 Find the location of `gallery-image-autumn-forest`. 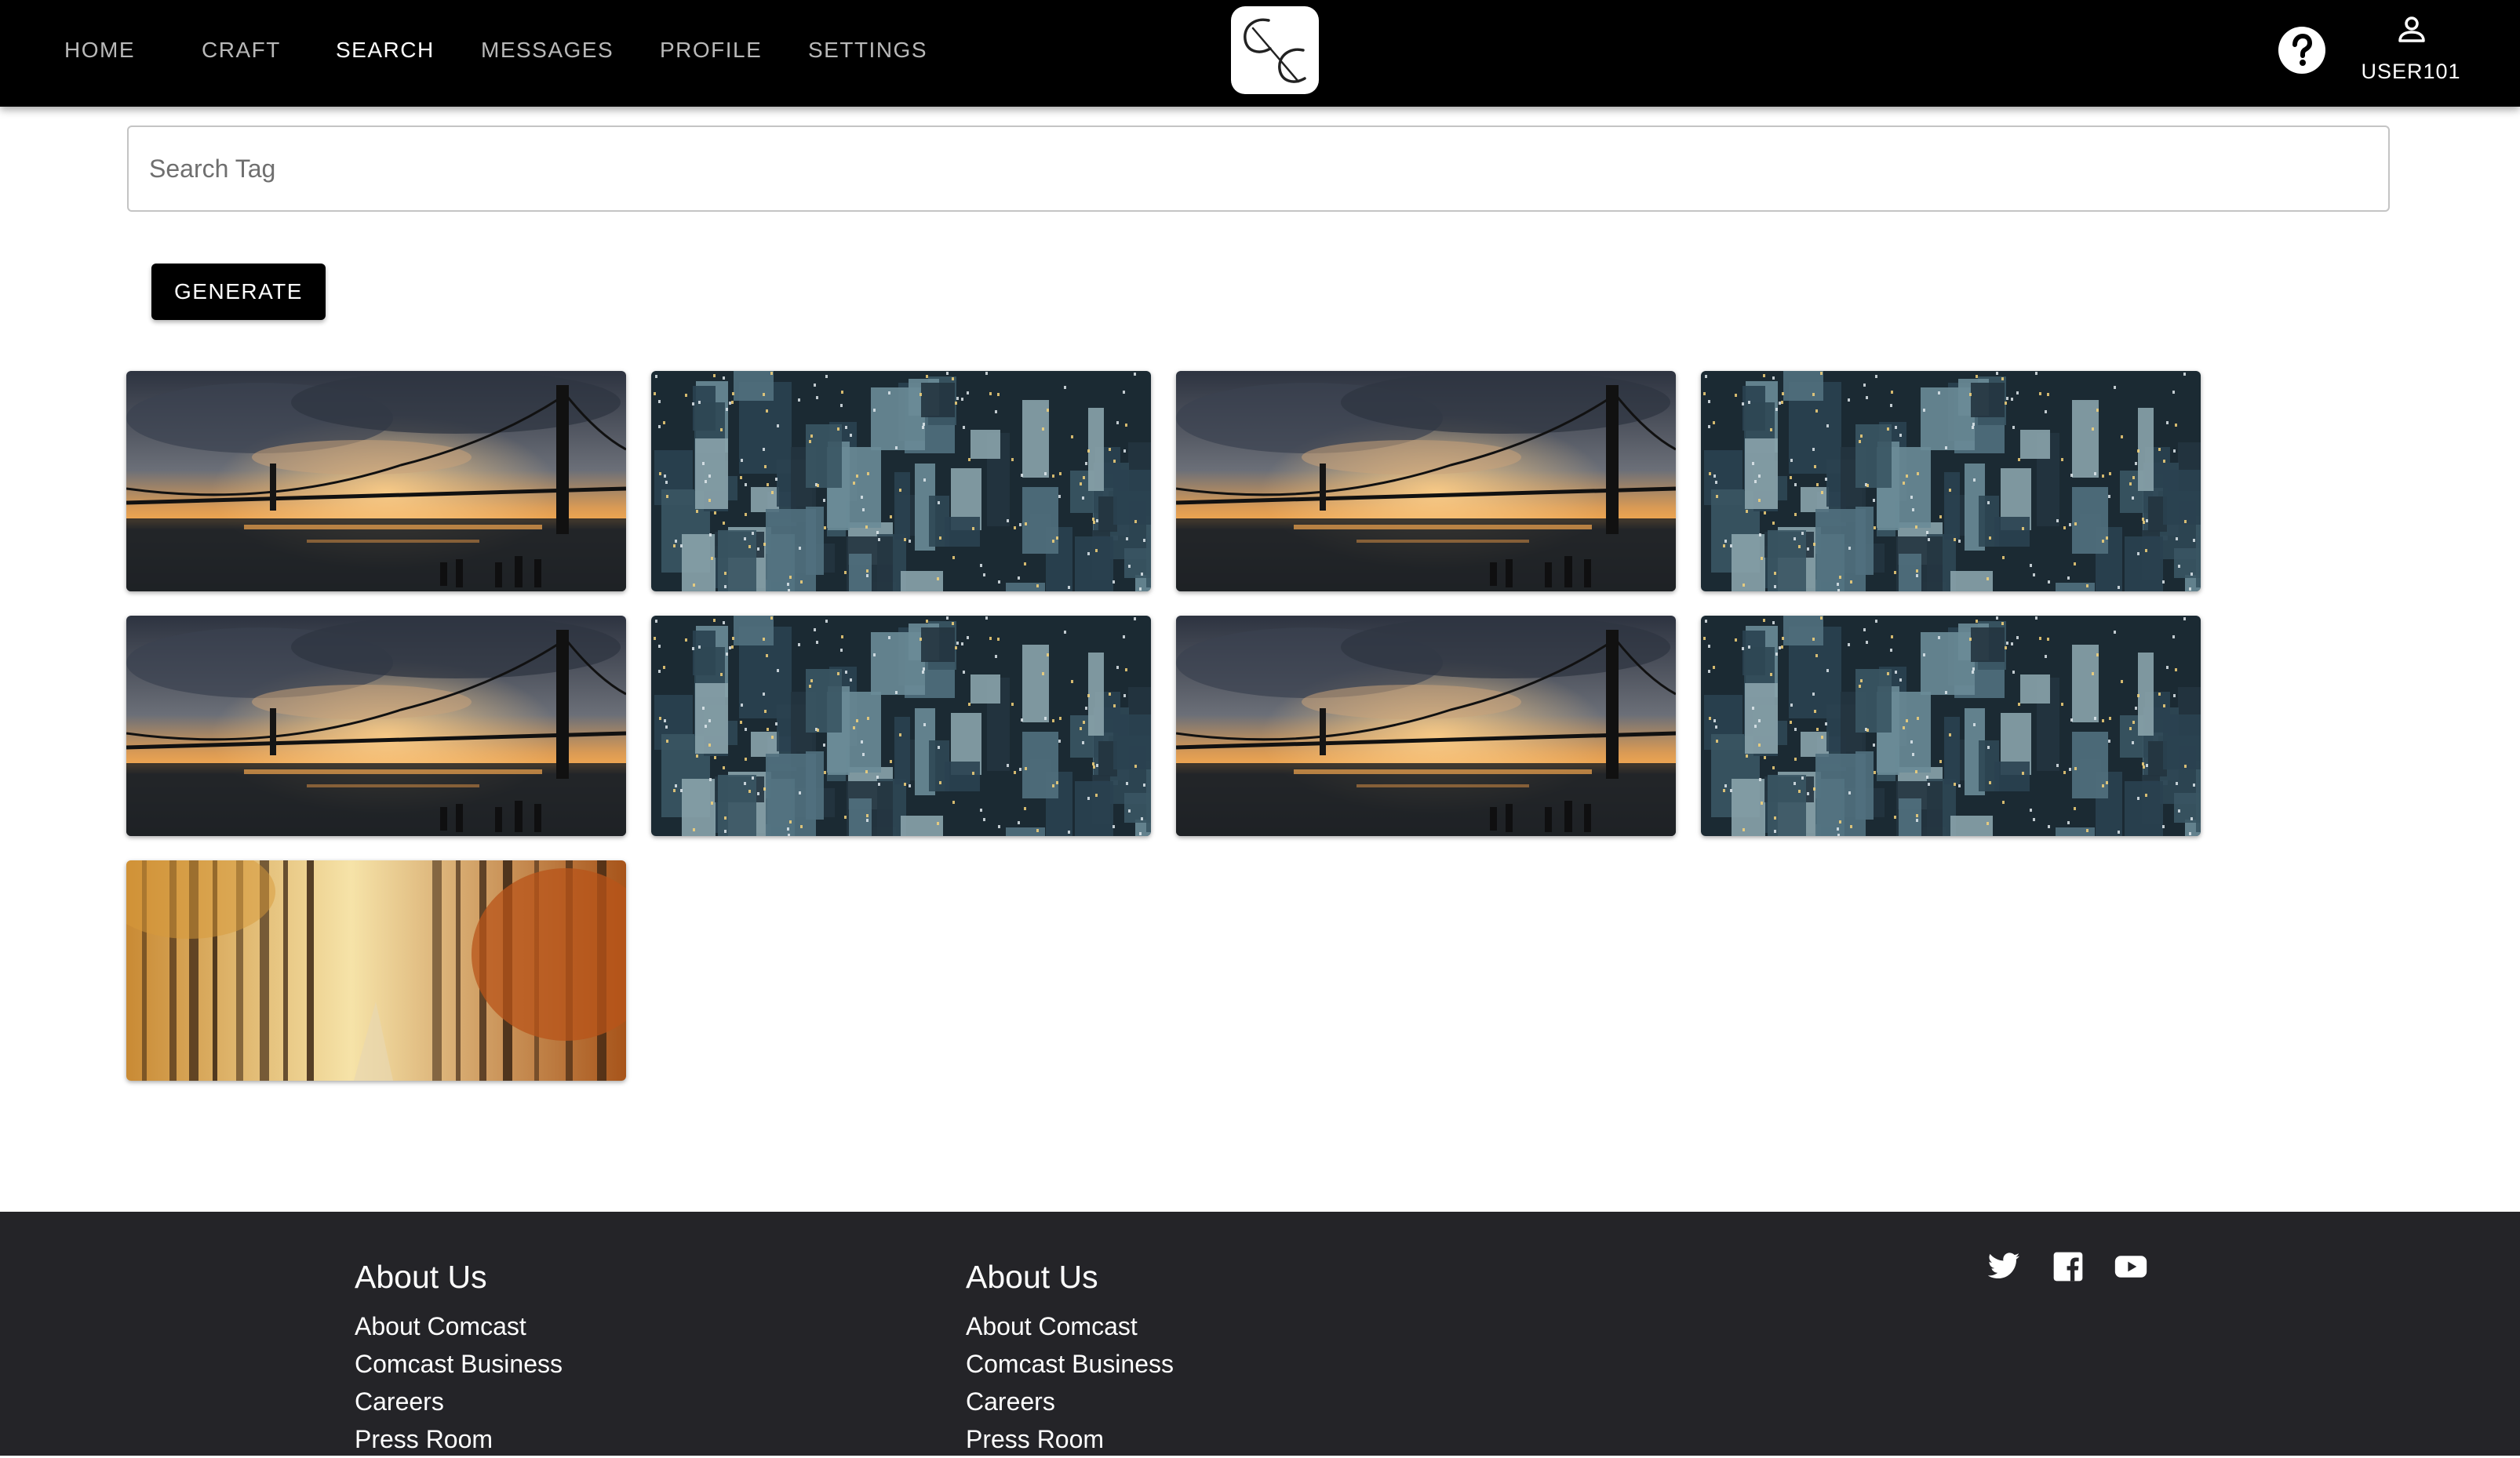

gallery-image-autumn-forest is located at coordinates (376, 970).